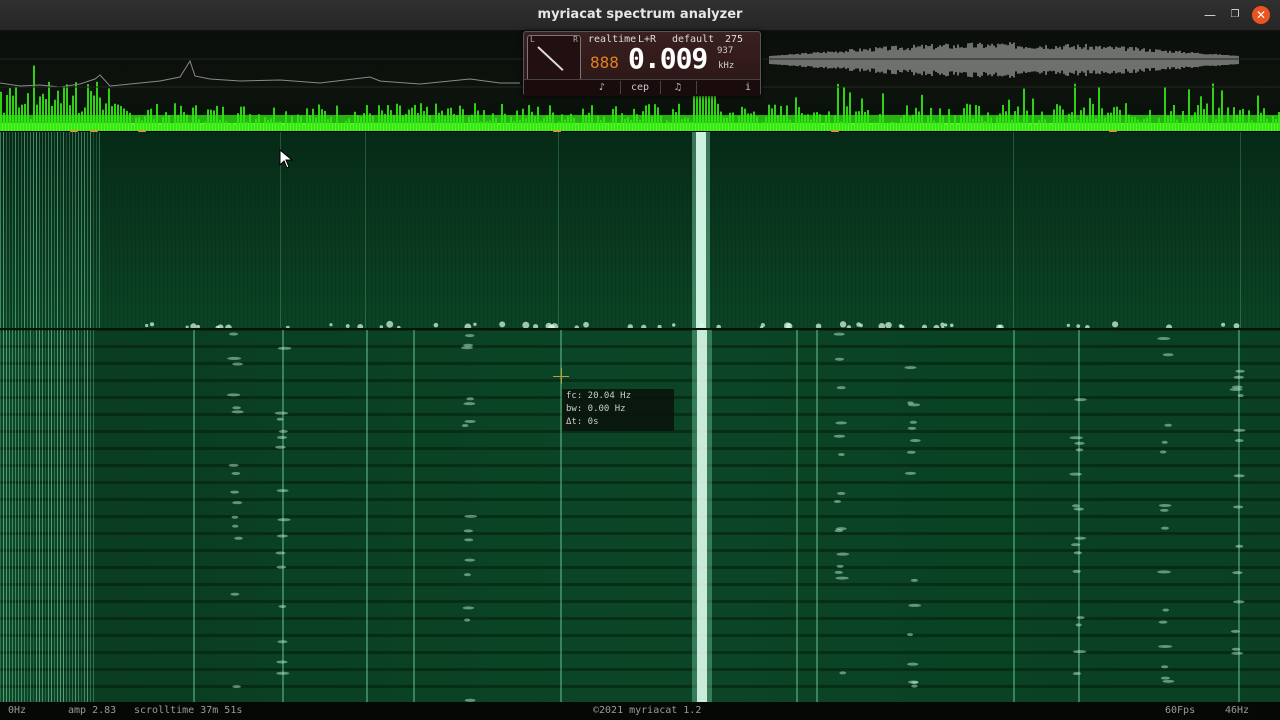 This screenshot has width=1280, height=720. I want to click on max-frequency: 46Hz, so click(1237, 710).